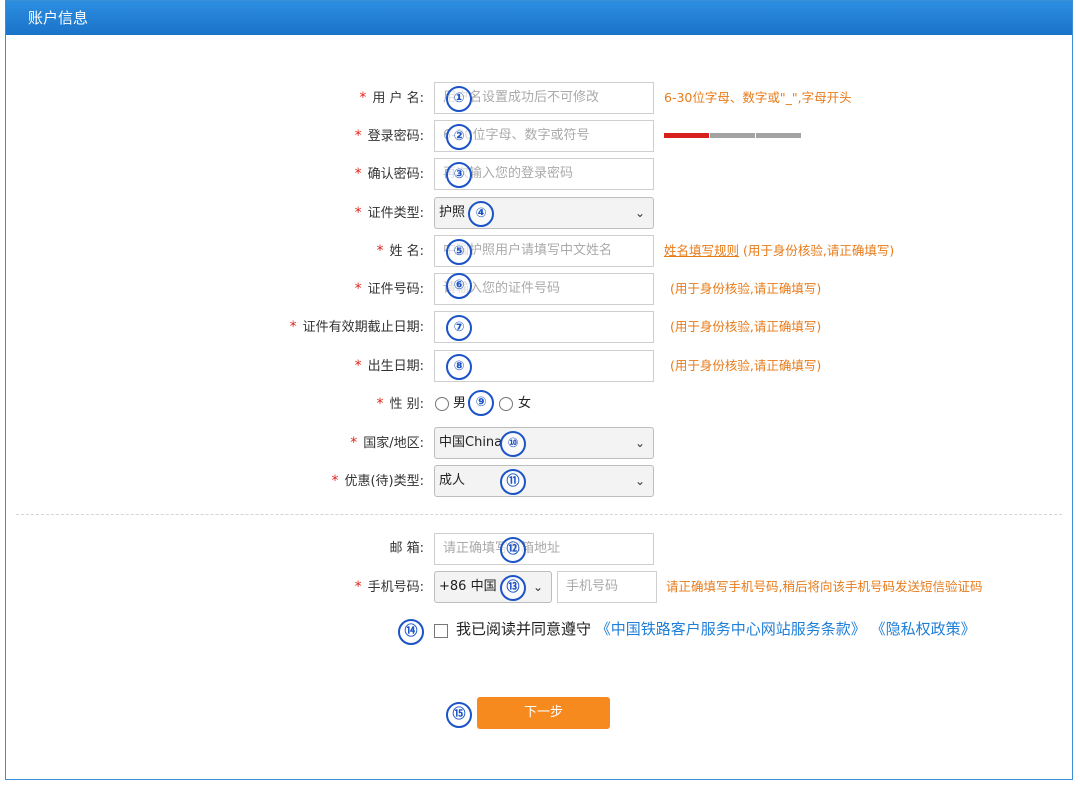 The image size is (1080, 786). What do you see at coordinates (389, 289) in the screenshot?
I see `id-number-label: * 证件号码:` at bounding box center [389, 289].